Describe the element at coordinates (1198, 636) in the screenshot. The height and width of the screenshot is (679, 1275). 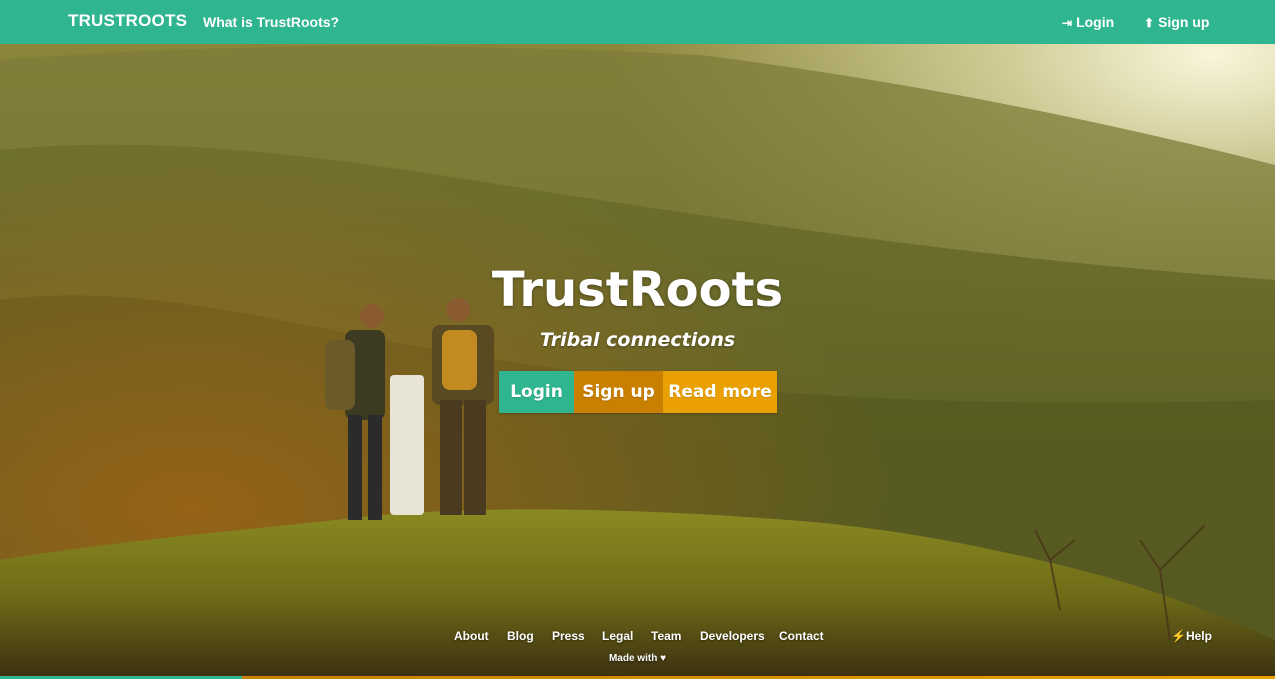
I see `help-label: Help` at that location.